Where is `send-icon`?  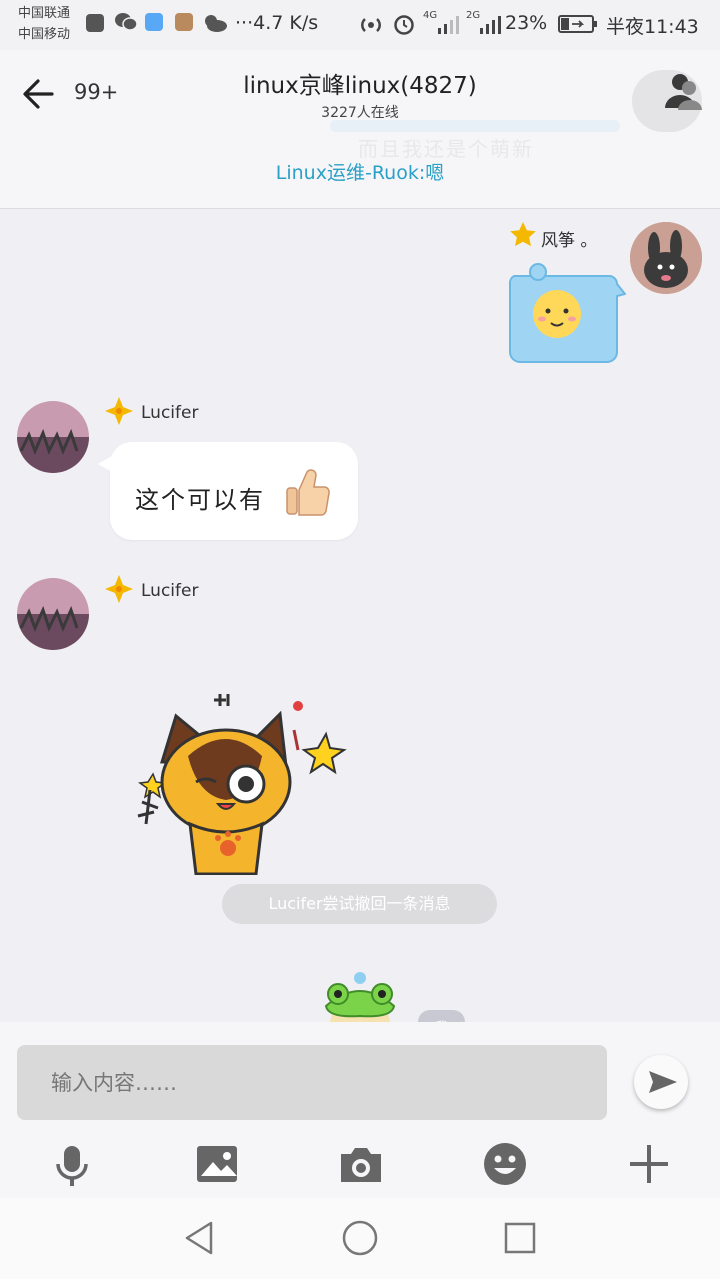
send-icon is located at coordinates (663, 1082).